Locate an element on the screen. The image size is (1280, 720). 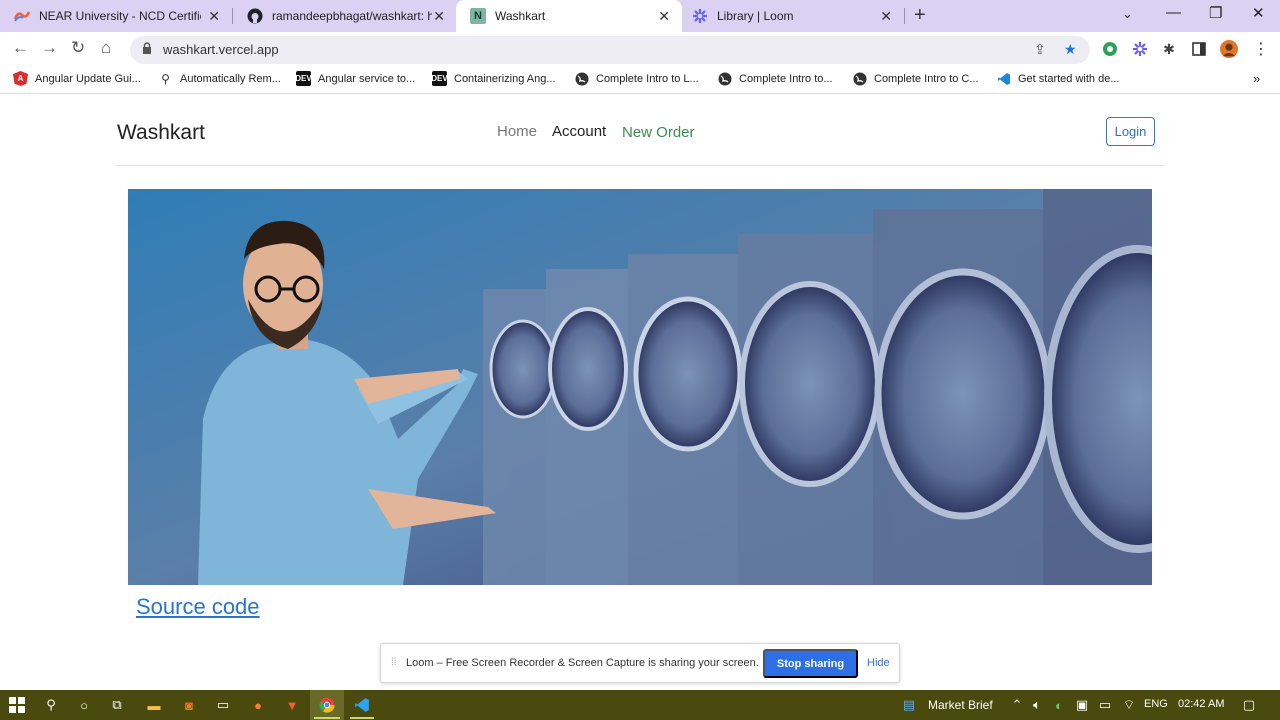
tab-loom: Library | Loom ✕ is located at coordinates (791, 16).